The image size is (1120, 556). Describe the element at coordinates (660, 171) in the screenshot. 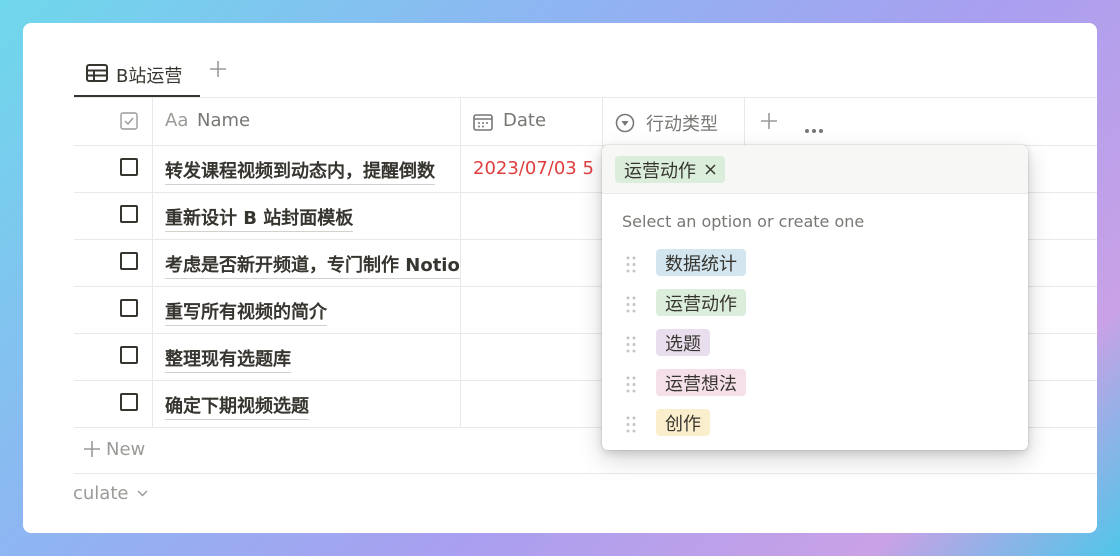

I see `selected-tag-label: 运营动作` at that location.